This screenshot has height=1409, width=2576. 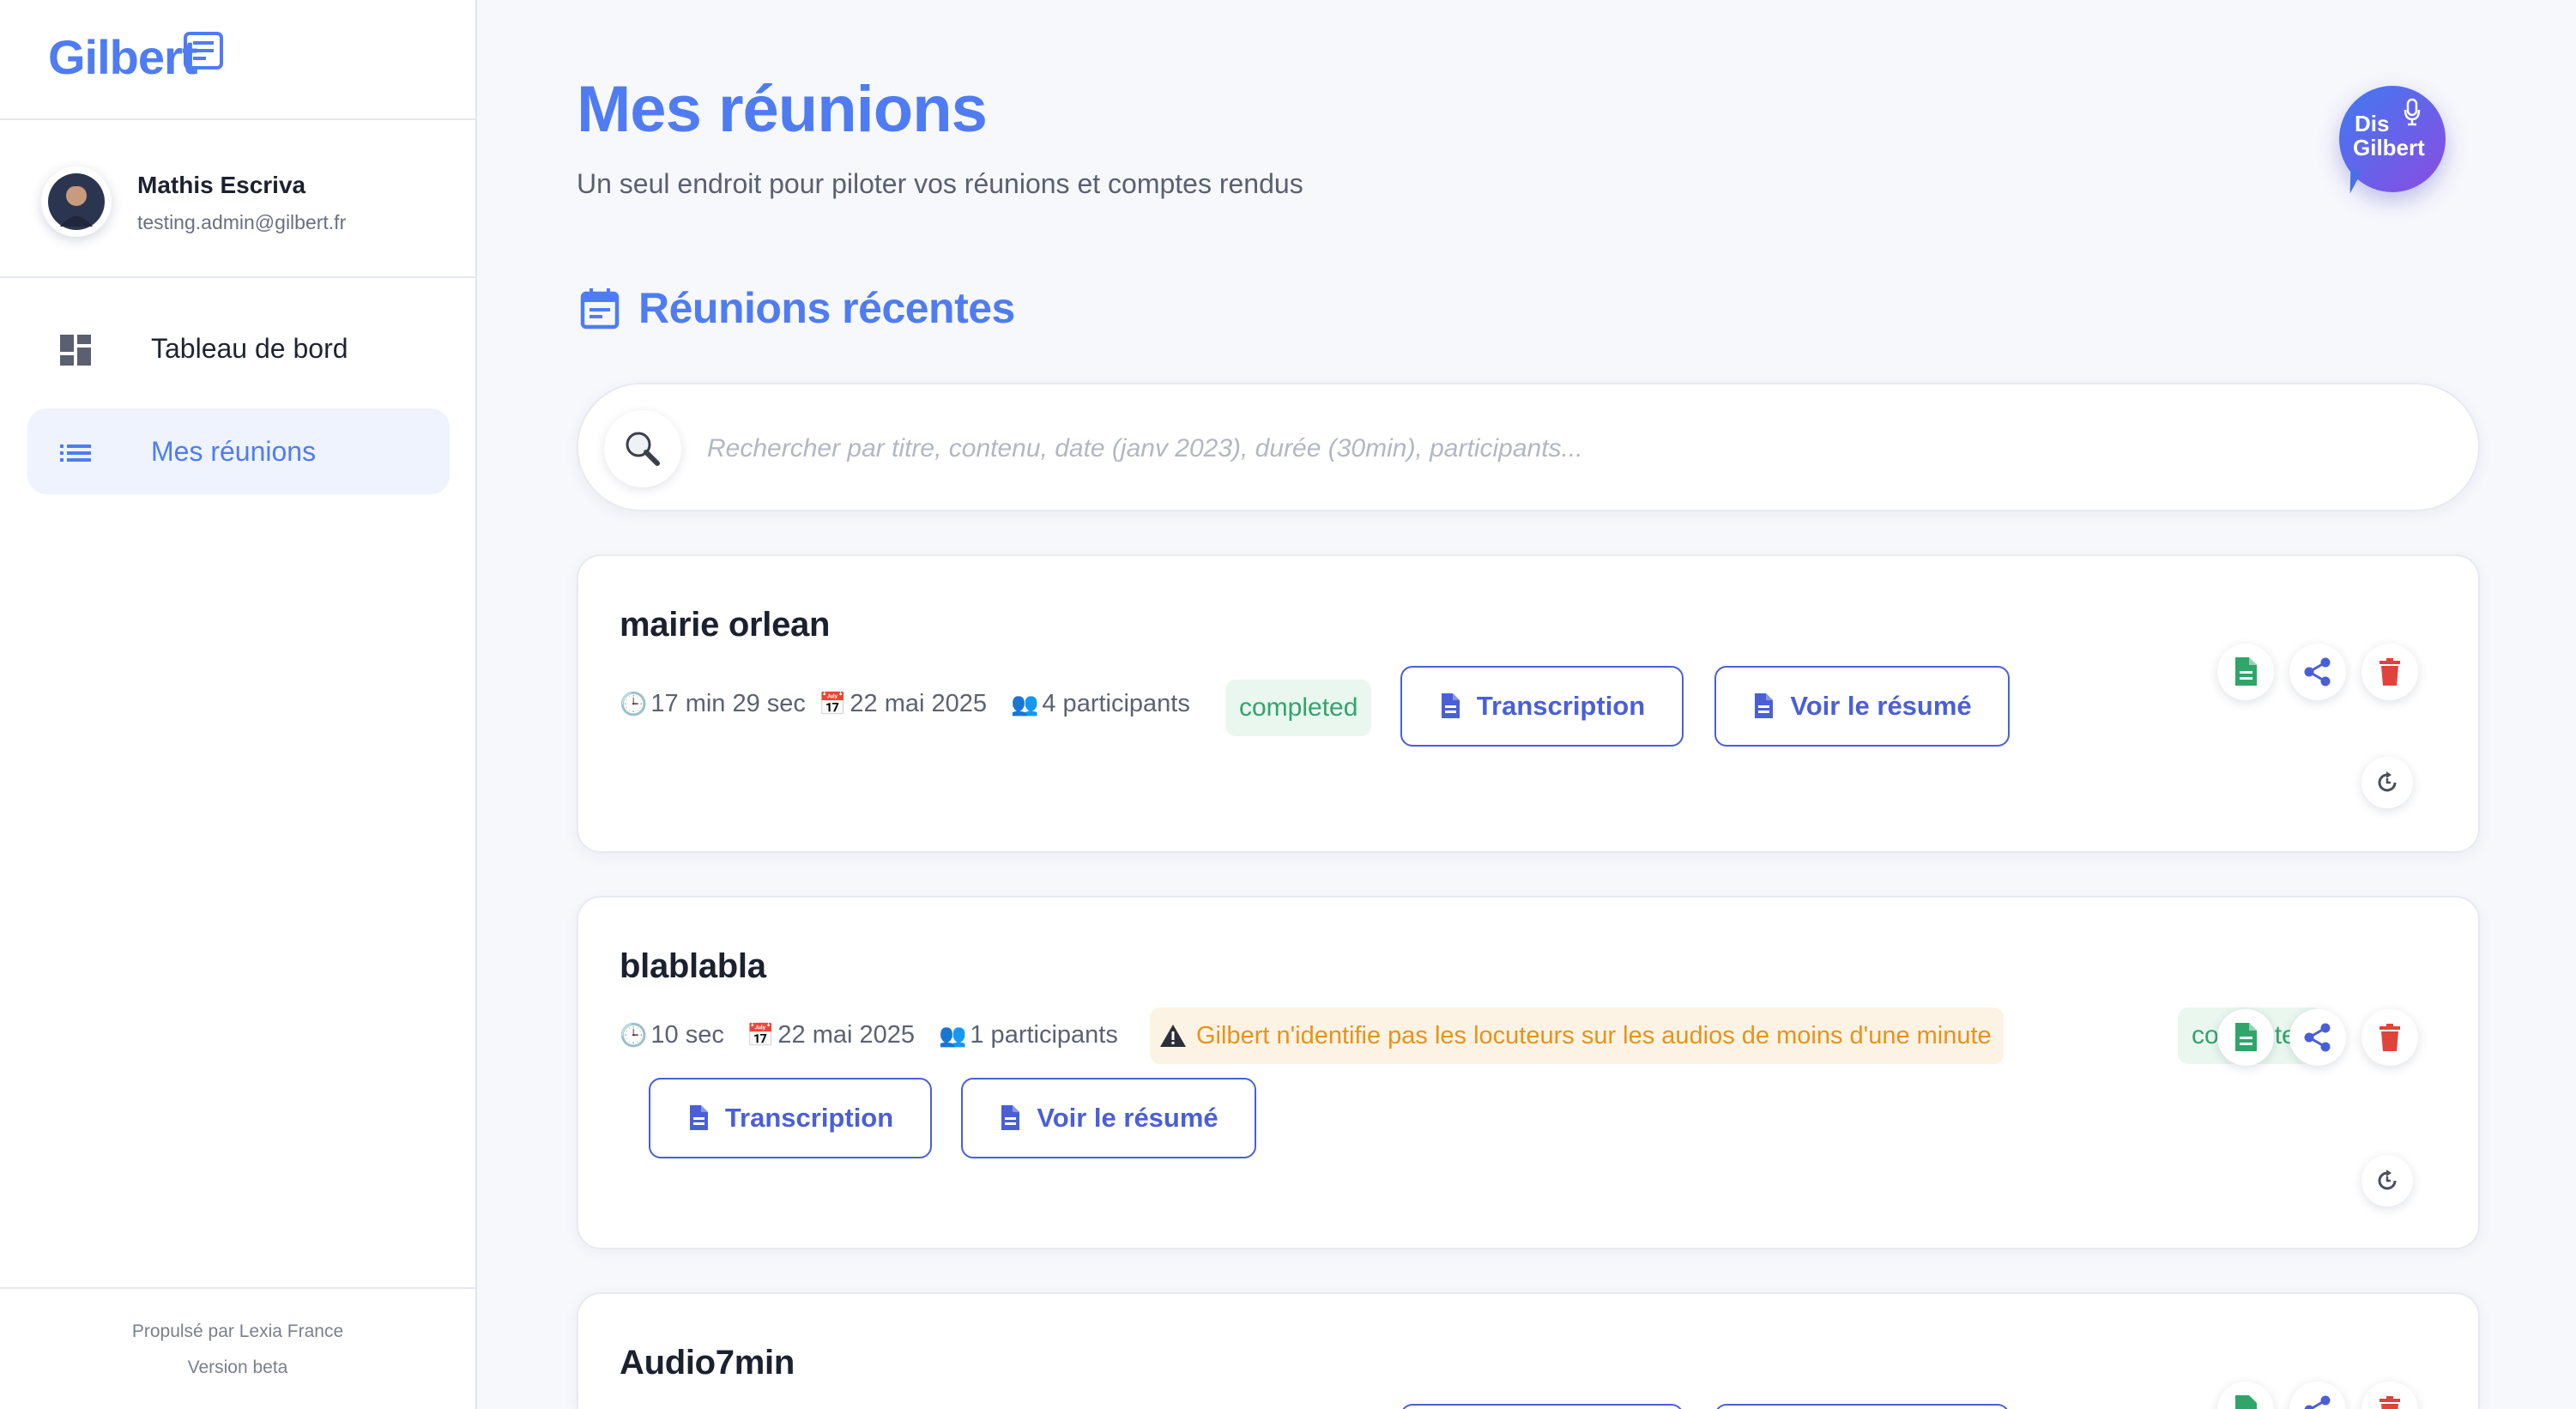 I want to click on meeting-card: Audio7min, so click(x=1528, y=1350).